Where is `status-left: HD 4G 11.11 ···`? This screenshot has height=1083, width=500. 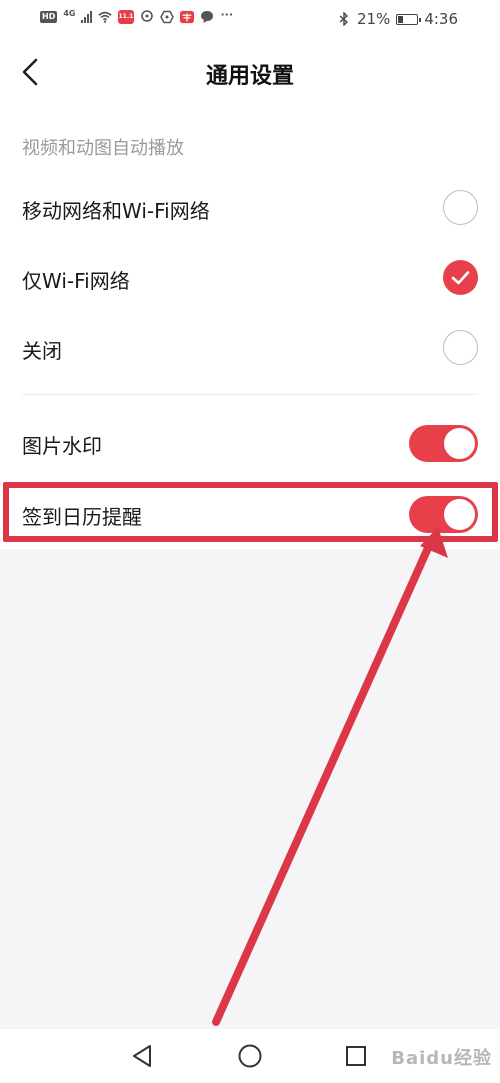 status-left: HD 4G 11.11 ··· is located at coordinates (137, 15).